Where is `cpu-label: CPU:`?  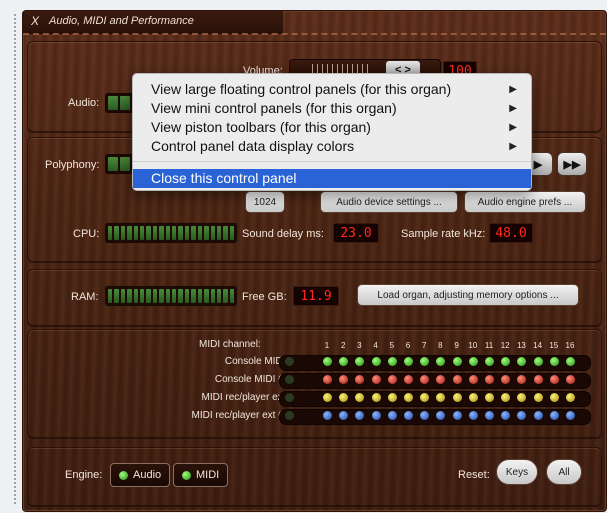
cpu-label: CPU: is located at coordinates (86, 234).